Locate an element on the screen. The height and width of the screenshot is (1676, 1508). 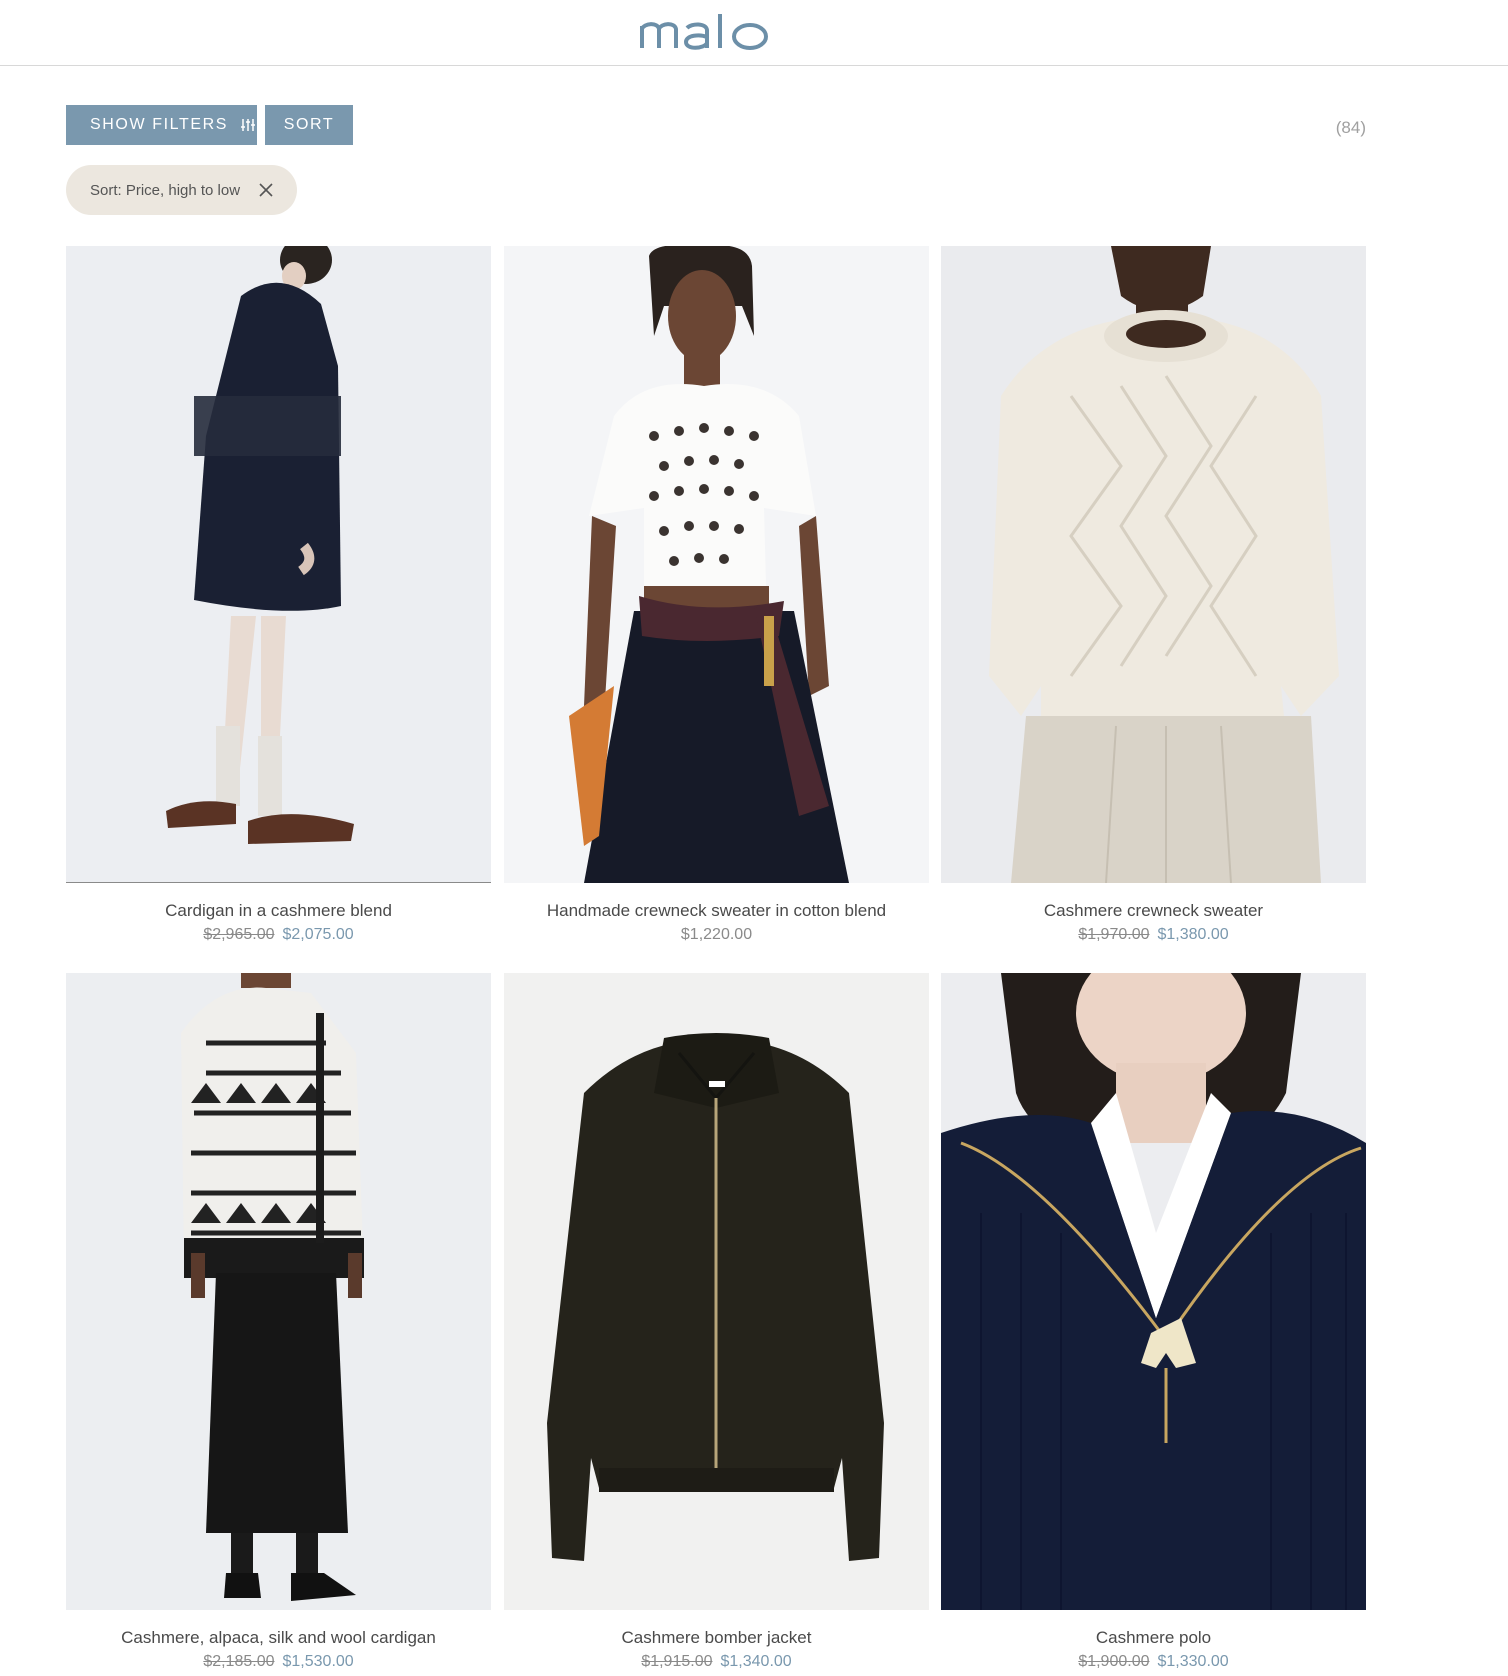
site-header is located at coordinates (754, 33).